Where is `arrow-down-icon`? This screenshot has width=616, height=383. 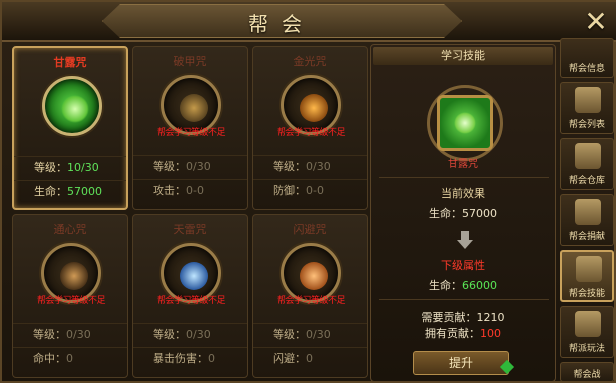
arrow-down-icon is located at coordinates (465, 240).